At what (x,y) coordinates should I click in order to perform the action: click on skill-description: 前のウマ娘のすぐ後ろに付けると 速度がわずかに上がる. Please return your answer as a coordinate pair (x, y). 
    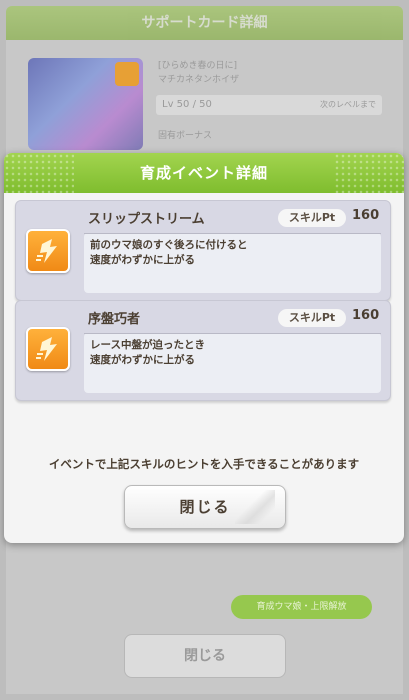
    Looking at the image, I should click on (235, 253).